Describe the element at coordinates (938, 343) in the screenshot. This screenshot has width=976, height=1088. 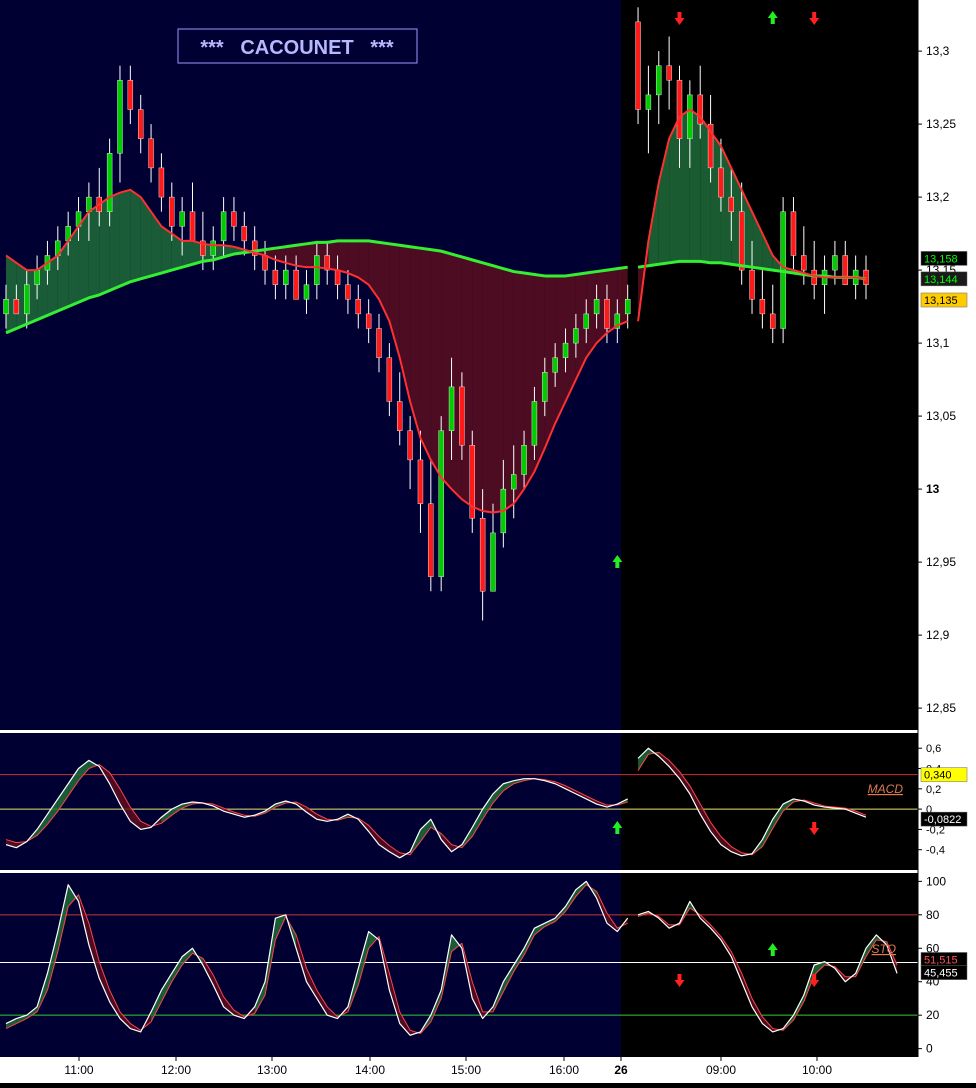
I see `y-tick-label: 13,1` at that location.